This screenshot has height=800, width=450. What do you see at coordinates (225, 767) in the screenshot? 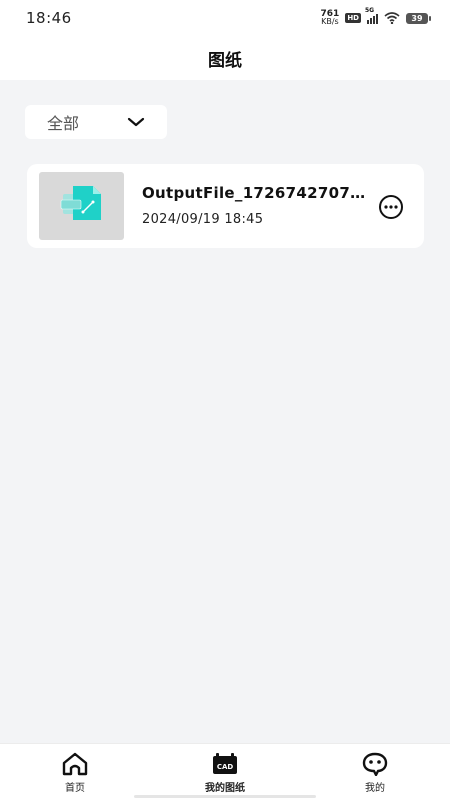
I see `svg-text: CAD` at bounding box center [225, 767].